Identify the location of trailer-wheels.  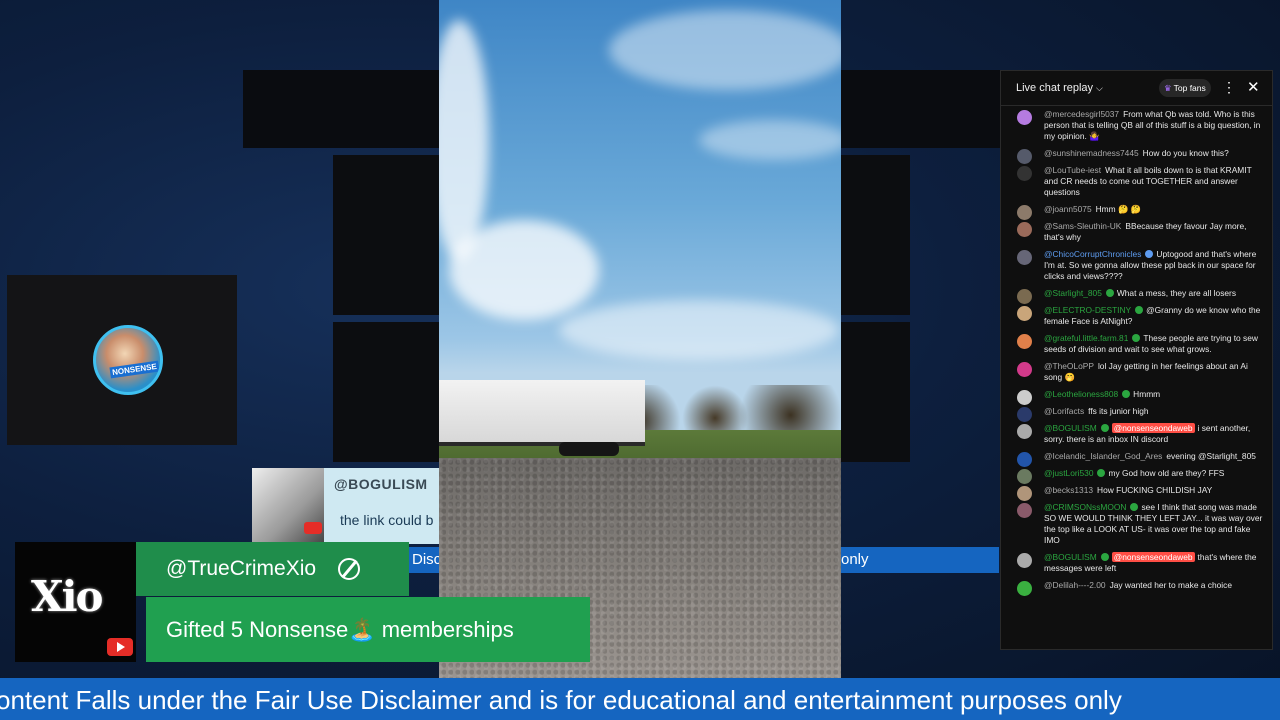
(589, 449).